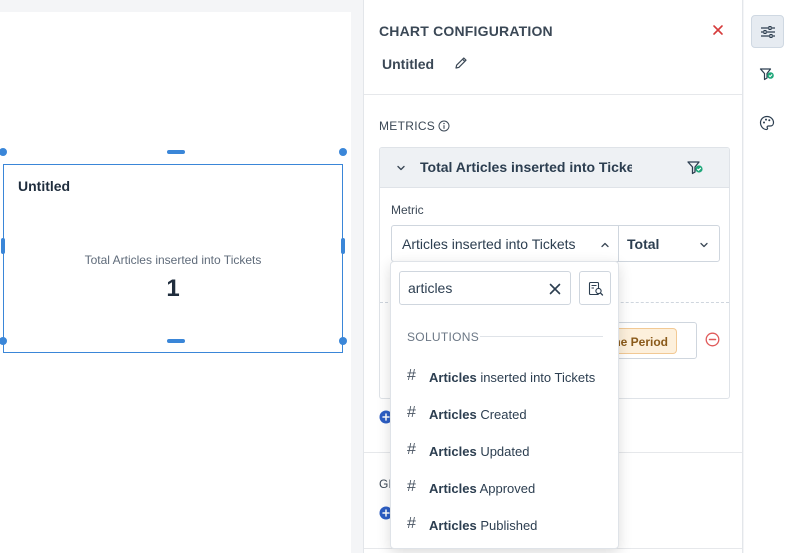 This screenshot has height=553, width=793. What do you see at coordinates (343, 246) in the screenshot?
I see `resize-handle-right` at bounding box center [343, 246].